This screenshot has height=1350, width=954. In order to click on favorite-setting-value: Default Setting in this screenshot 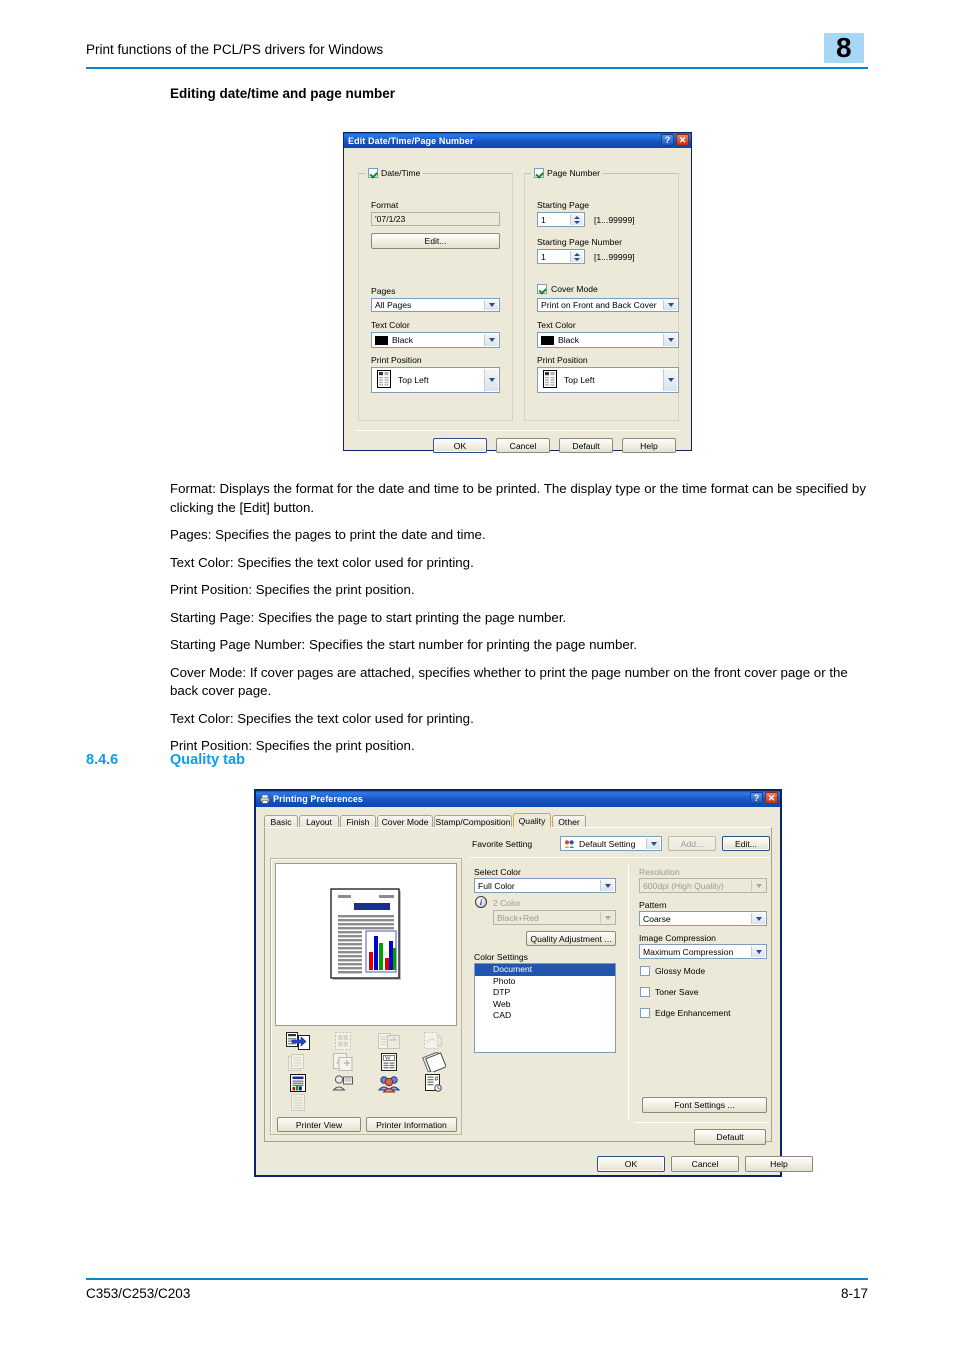, I will do `click(607, 843)`.